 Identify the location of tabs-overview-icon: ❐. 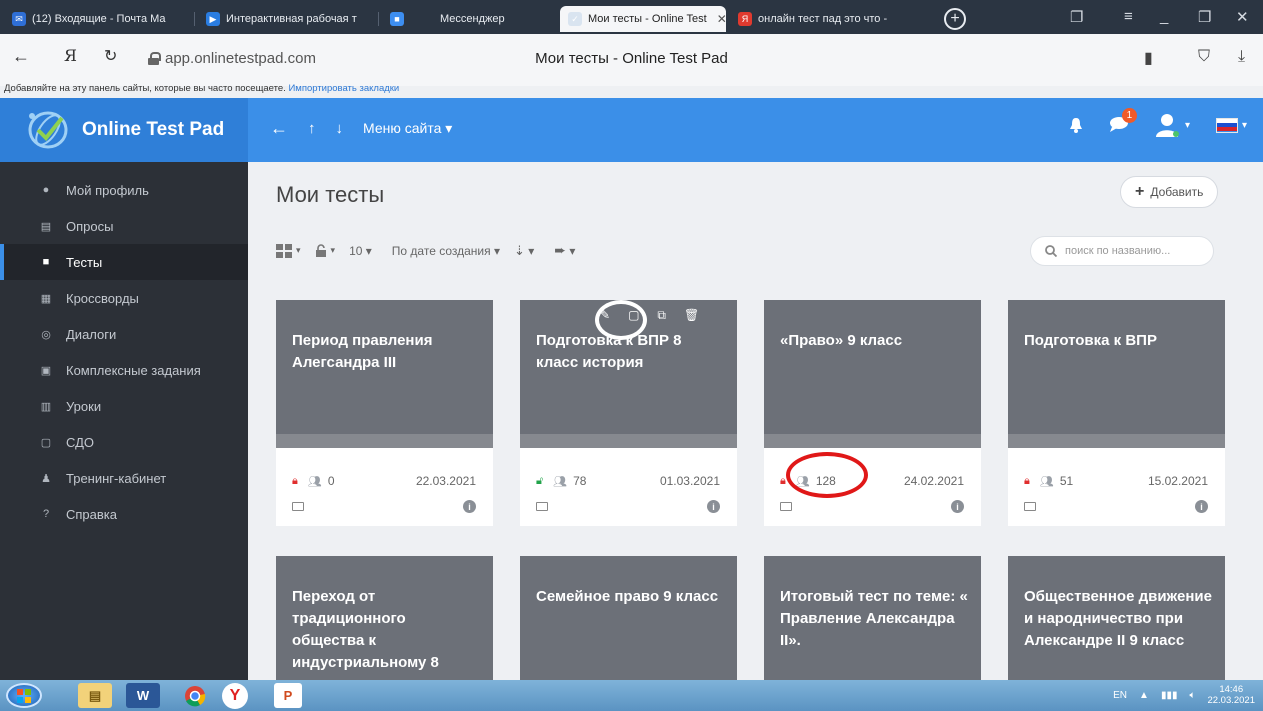
(1076, 17).